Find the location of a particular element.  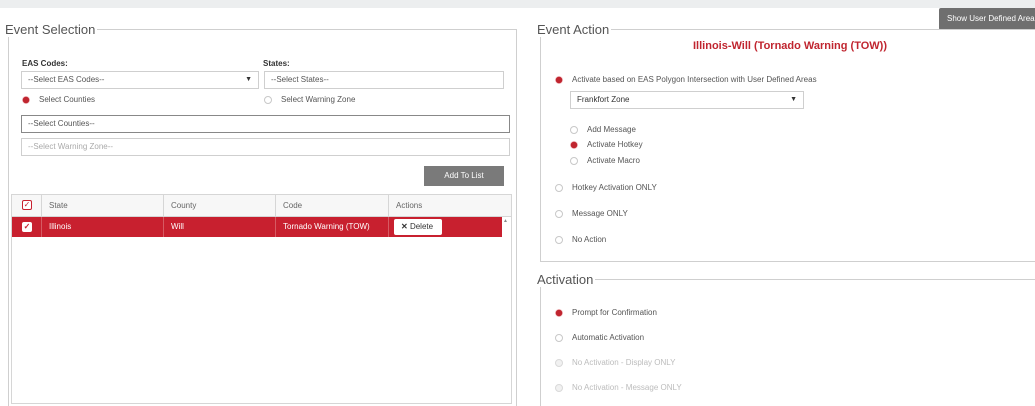

event-selection-legend: Event Selection is located at coordinates (50, 29).